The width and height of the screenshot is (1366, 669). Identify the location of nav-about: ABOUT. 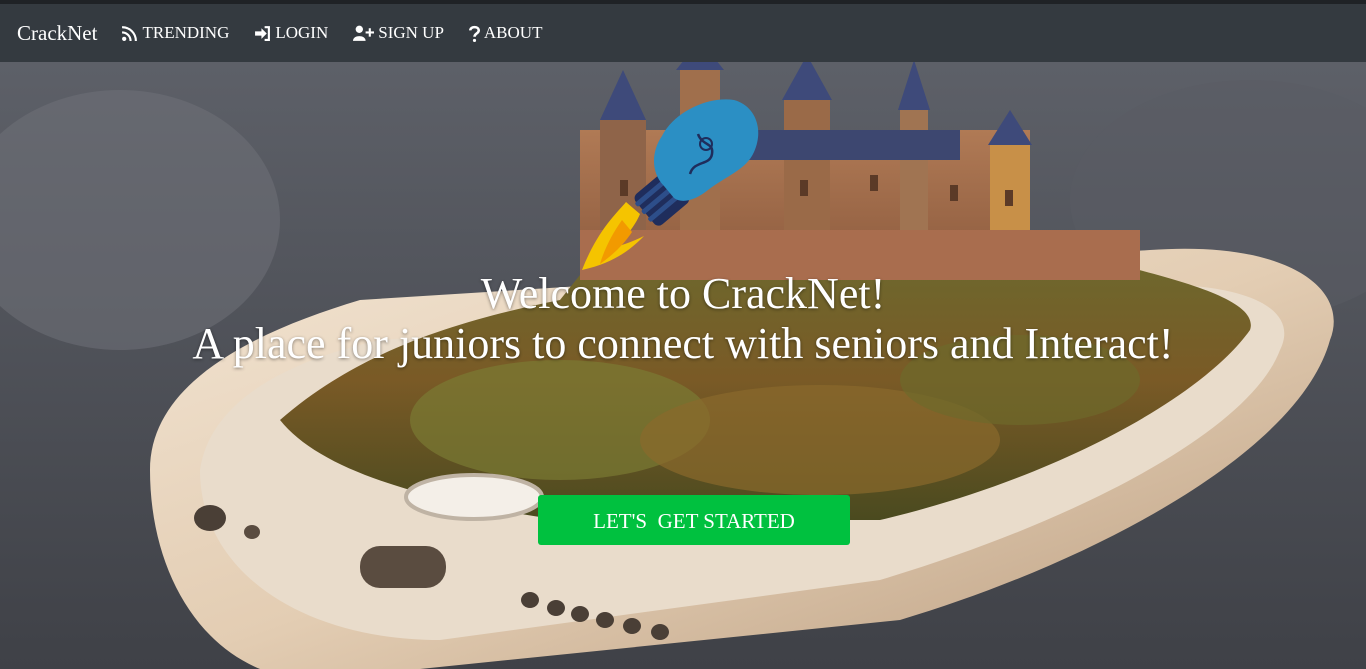
(505, 33).